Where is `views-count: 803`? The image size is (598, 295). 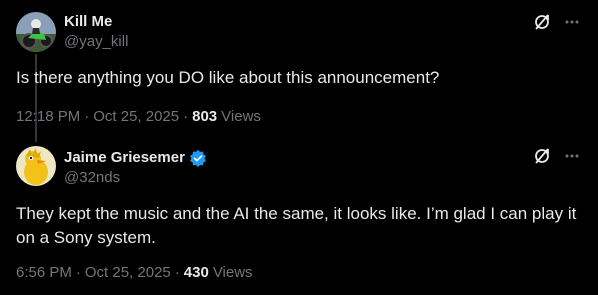 views-count: 803 is located at coordinates (205, 116).